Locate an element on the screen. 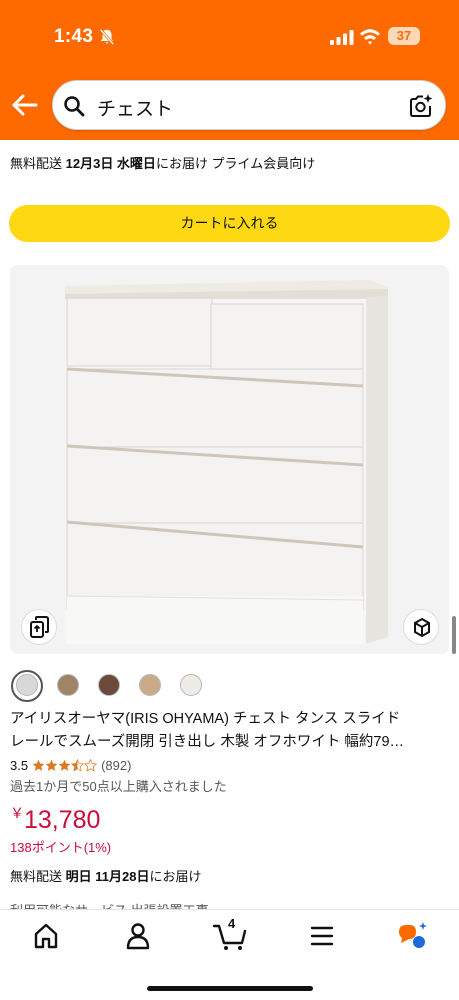 Image resolution: width=459 pixels, height=1000 pixels. price-value: 13,780 is located at coordinates (62, 820).